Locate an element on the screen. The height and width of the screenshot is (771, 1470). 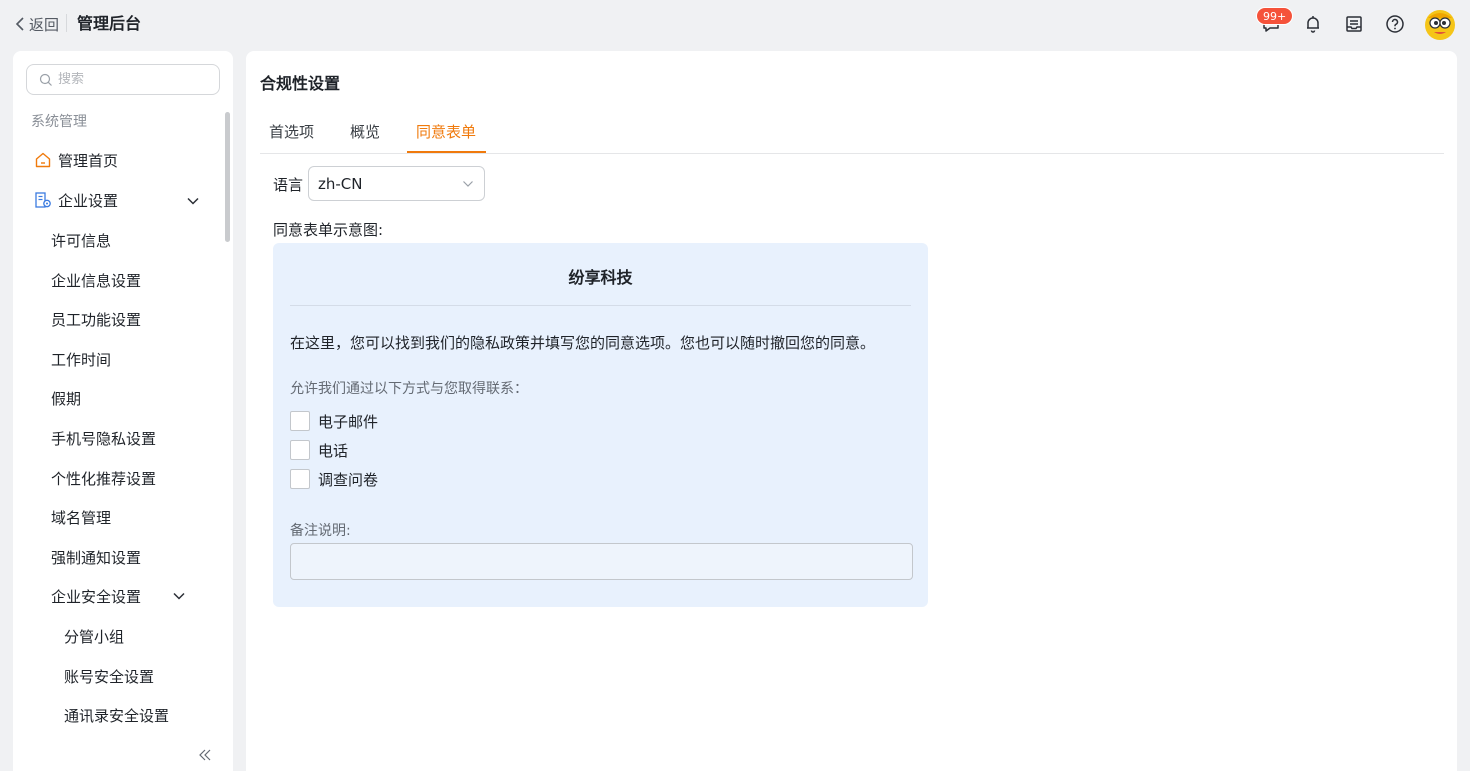
language-select: zh-CN is located at coordinates (396, 183).